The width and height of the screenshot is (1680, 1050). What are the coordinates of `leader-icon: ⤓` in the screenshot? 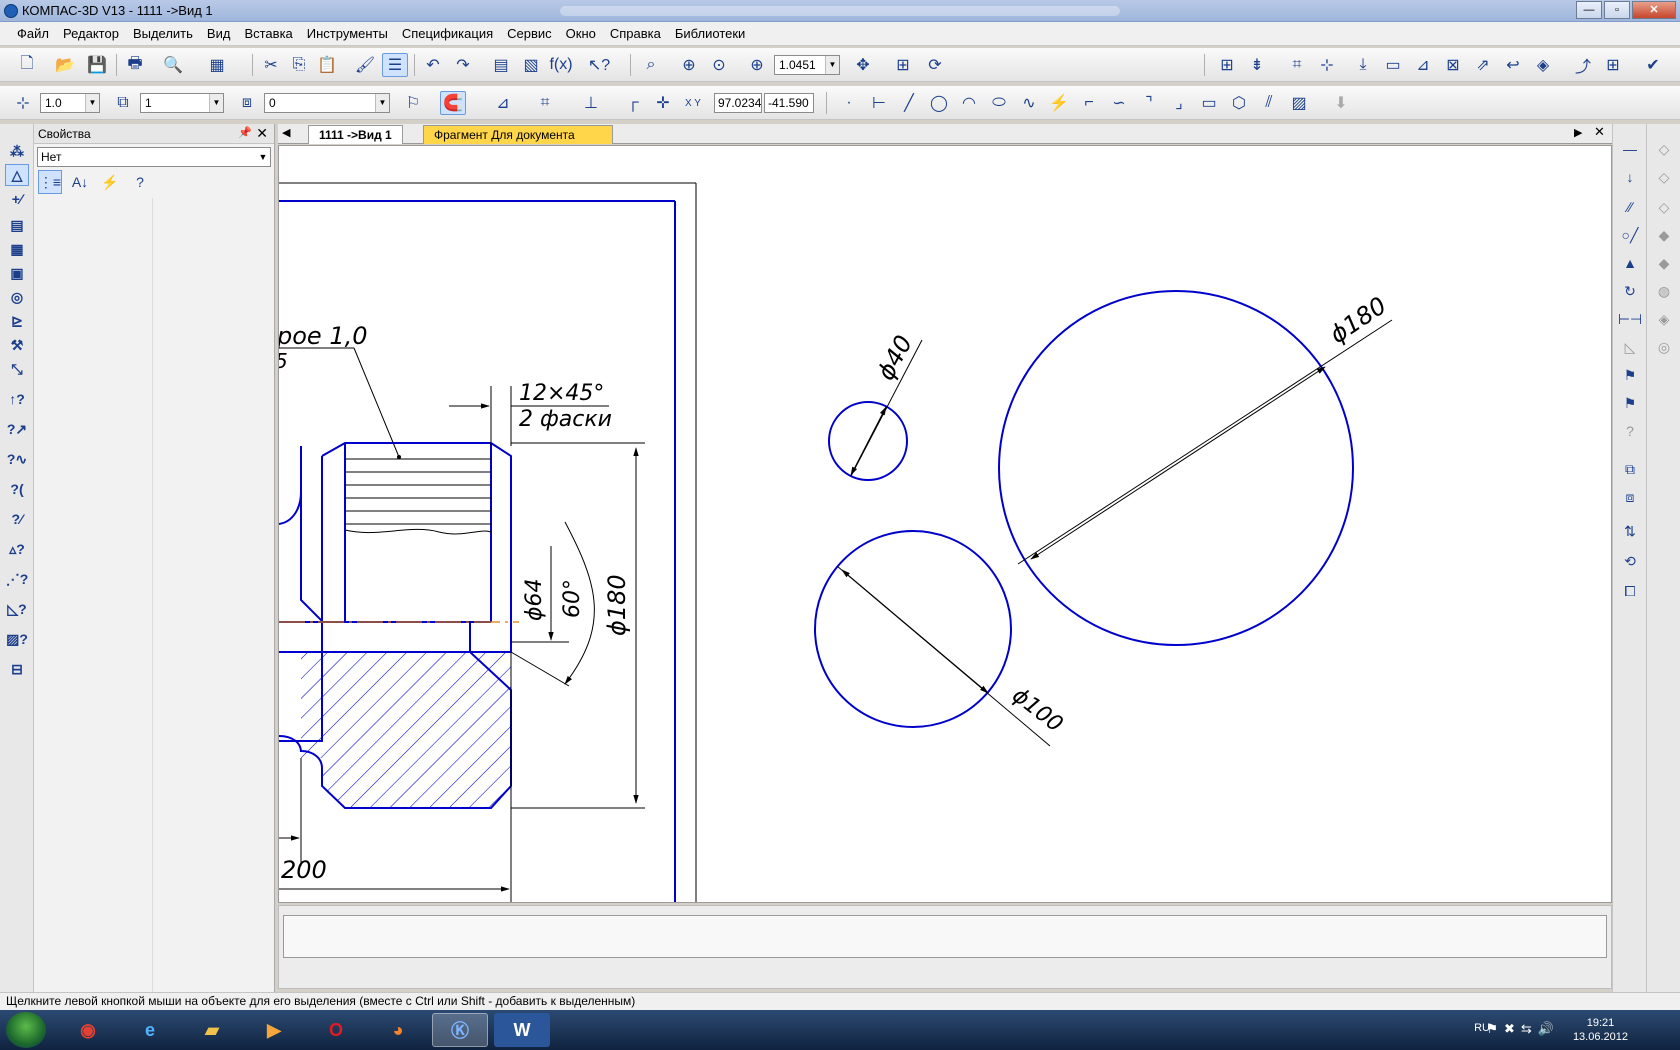 It's located at (1363, 65).